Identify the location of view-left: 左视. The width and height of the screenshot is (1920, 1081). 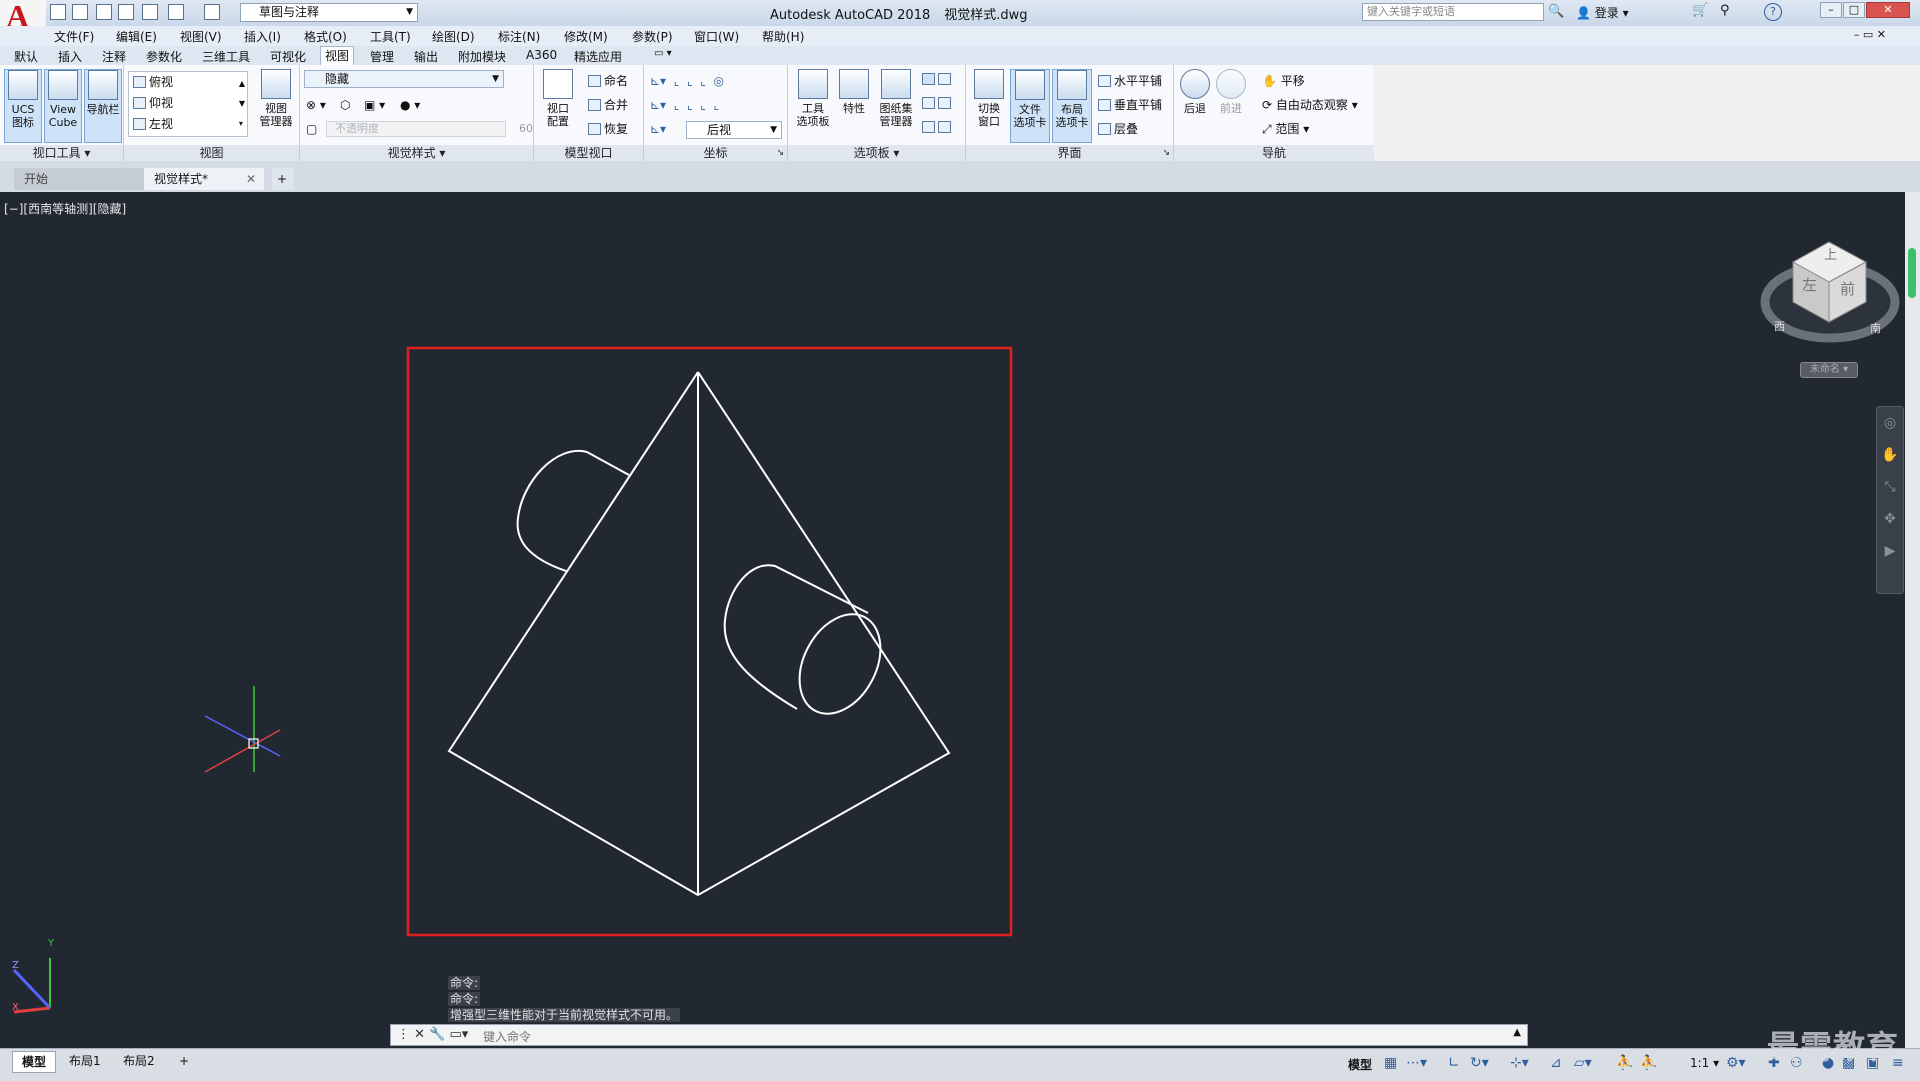
(153, 124).